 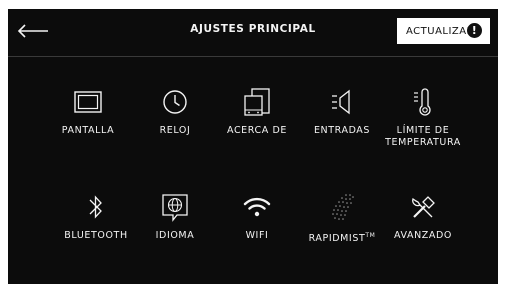 What do you see at coordinates (175, 208) in the screenshot?
I see `globe-icon` at bounding box center [175, 208].